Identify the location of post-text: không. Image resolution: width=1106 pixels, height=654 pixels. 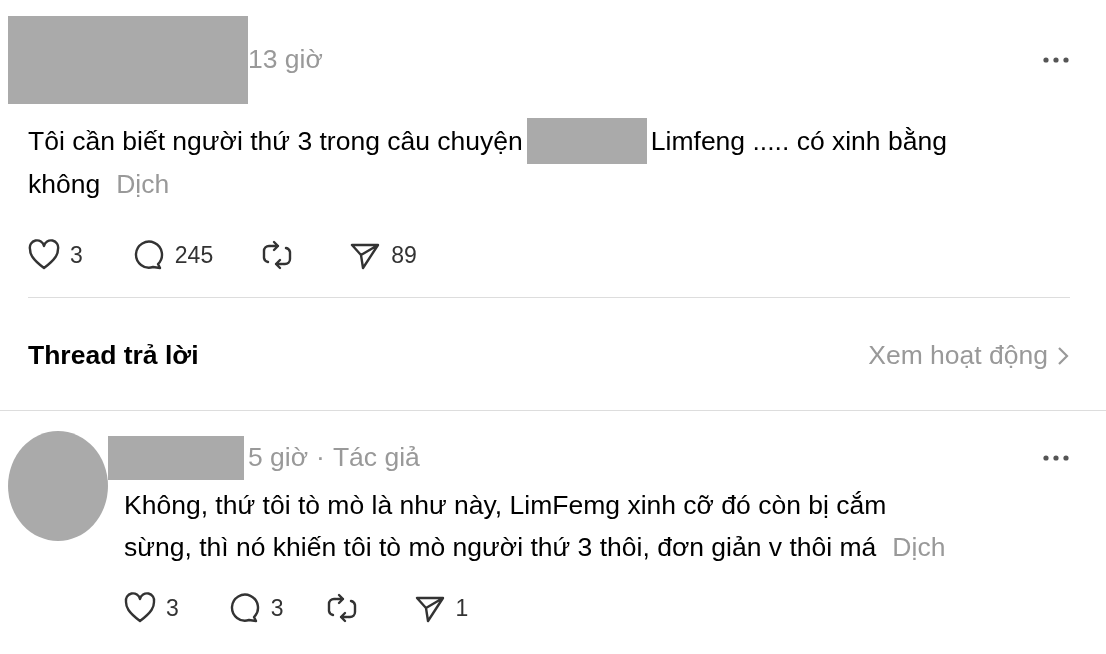
(64, 184).